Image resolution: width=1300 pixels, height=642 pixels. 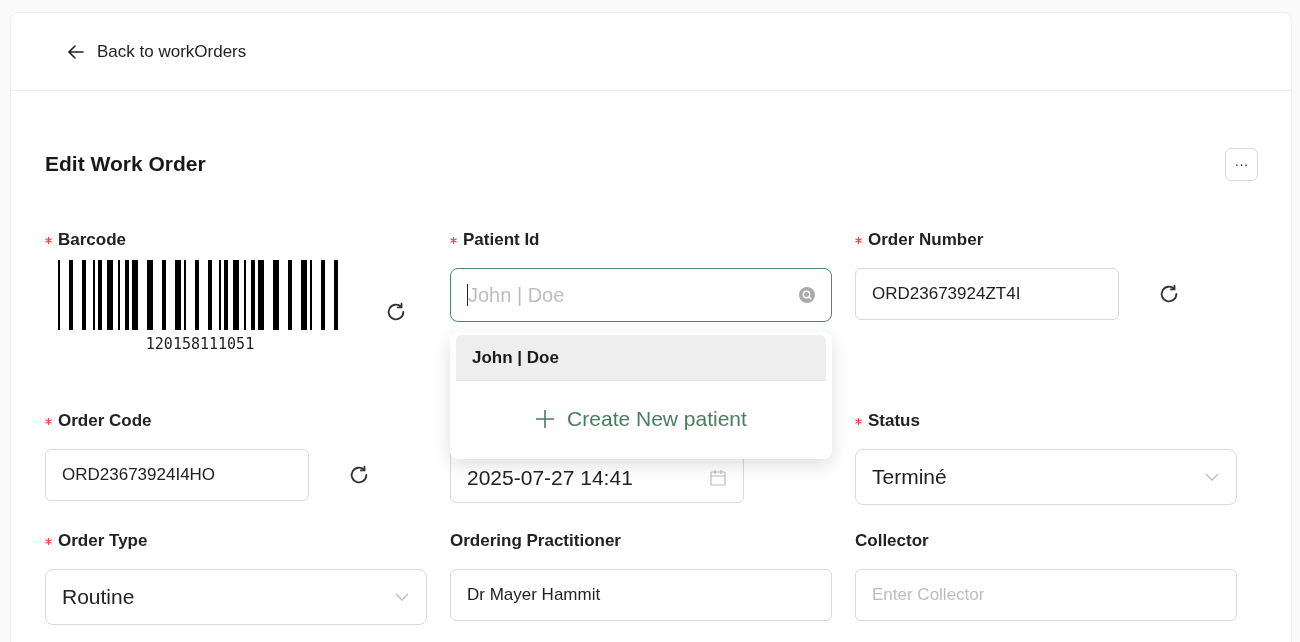 What do you see at coordinates (535, 541) in the screenshot?
I see `field-label: Ordering Practitioner` at bounding box center [535, 541].